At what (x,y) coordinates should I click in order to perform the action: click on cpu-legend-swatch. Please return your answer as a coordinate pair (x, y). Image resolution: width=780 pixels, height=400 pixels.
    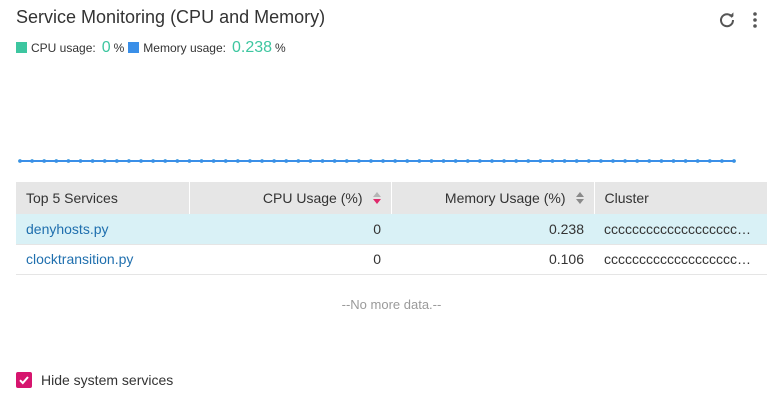
    Looking at the image, I should click on (21, 47).